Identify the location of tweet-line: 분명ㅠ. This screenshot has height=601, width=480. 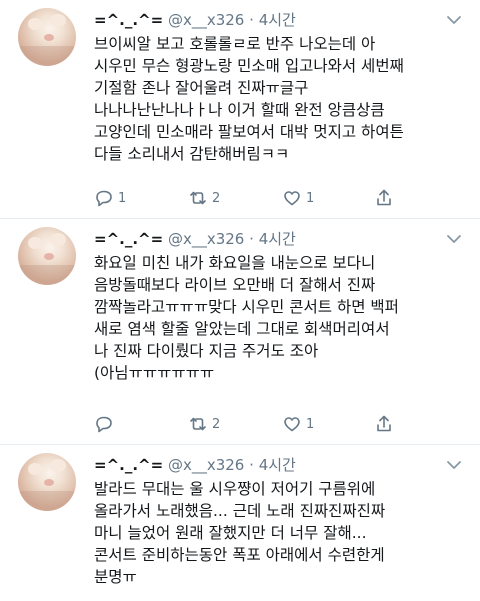
(115, 577).